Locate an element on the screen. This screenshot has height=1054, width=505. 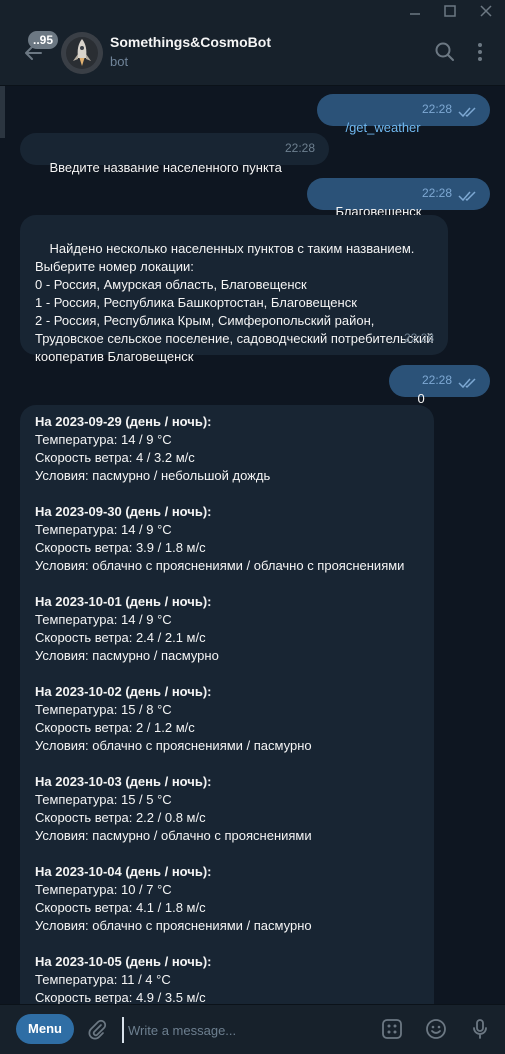
forecast-temperature: Температура: 10 / 7 °C is located at coordinates (103, 889).